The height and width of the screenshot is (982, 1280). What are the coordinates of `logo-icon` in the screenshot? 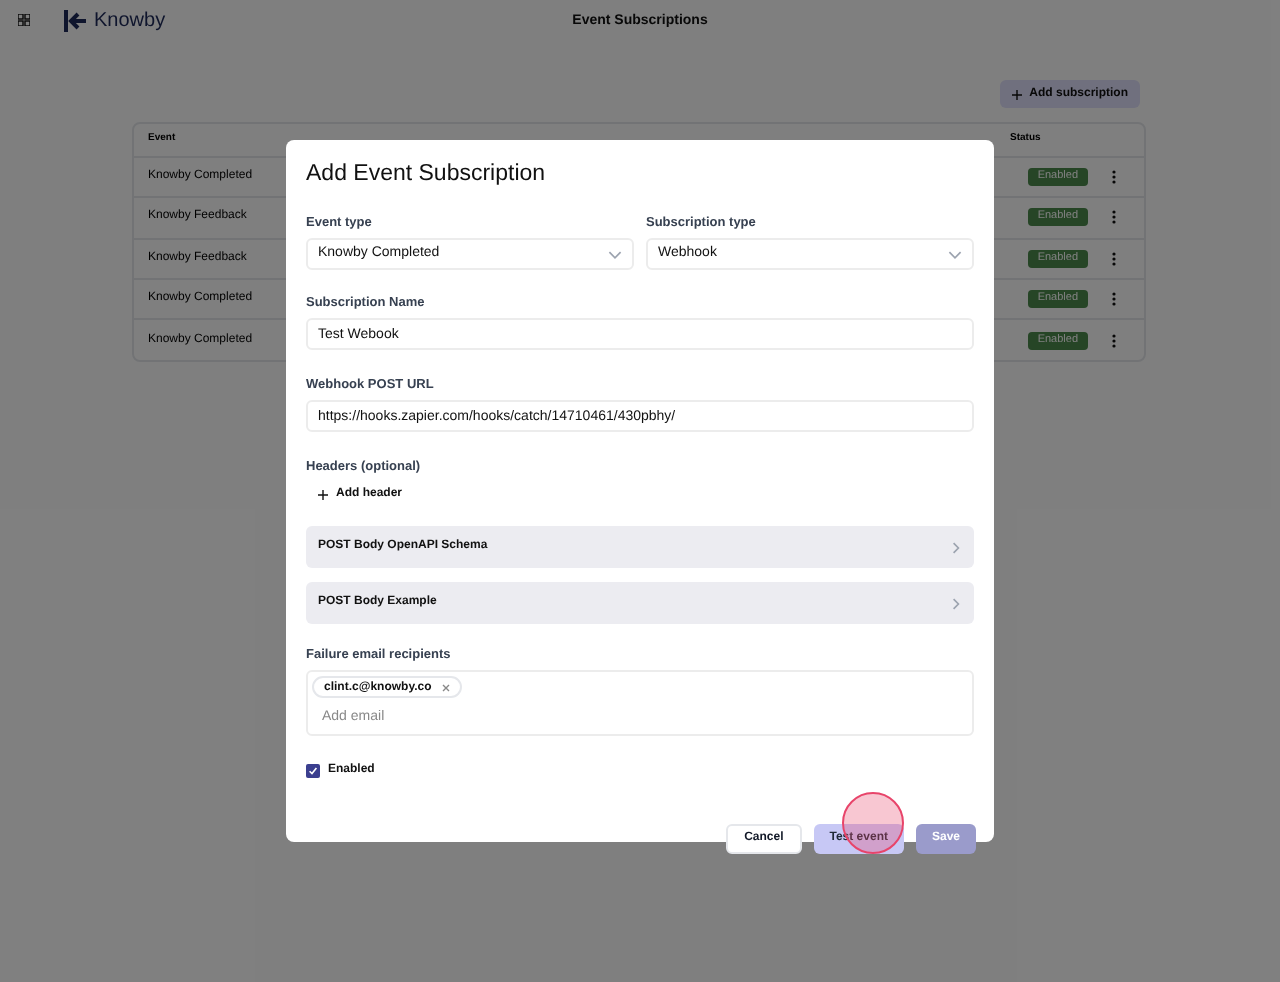 It's located at (76, 20).